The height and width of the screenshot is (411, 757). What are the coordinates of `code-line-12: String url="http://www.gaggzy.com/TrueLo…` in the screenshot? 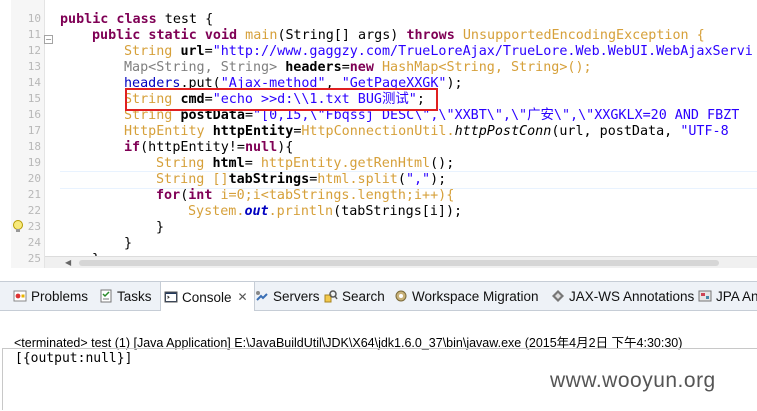 It's located at (438, 51).